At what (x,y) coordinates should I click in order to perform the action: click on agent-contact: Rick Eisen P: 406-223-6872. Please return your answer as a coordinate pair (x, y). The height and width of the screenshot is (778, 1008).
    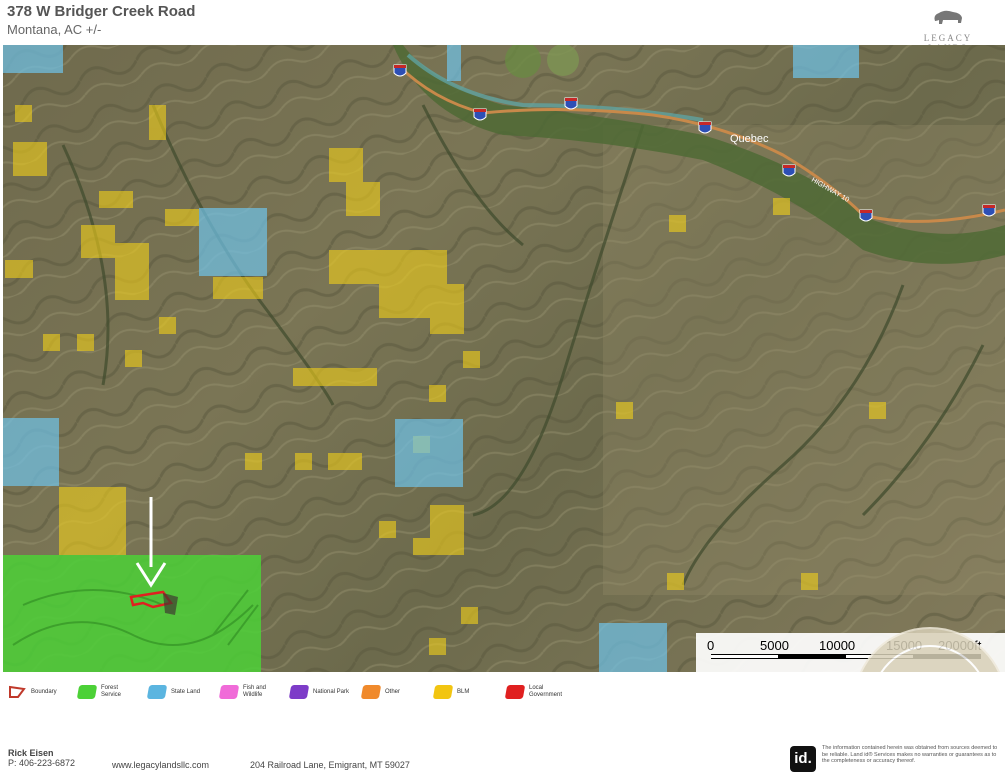
    Looking at the image, I should click on (41, 758).